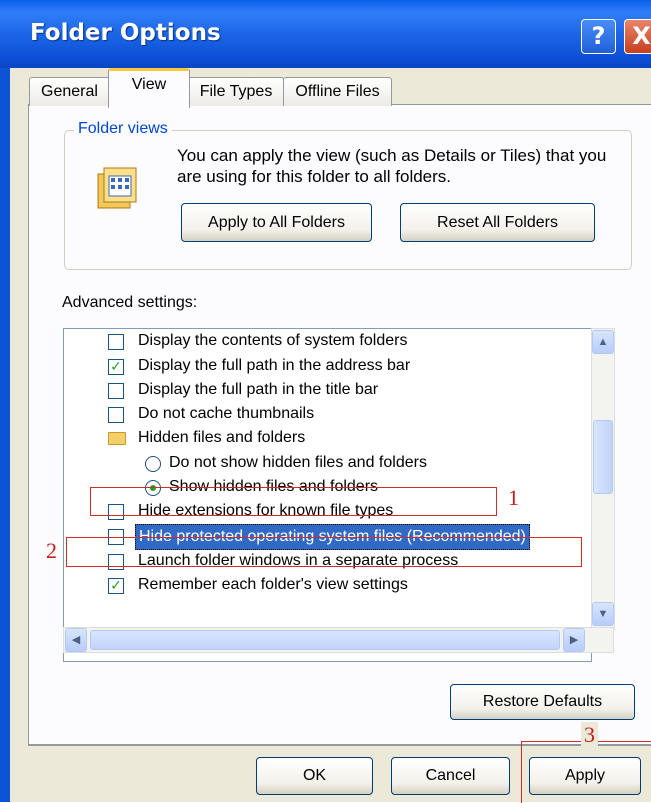 This screenshot has width=651, height=803. I want to click on list-item-label: Remember each folder's view settings, so click(273, 584).